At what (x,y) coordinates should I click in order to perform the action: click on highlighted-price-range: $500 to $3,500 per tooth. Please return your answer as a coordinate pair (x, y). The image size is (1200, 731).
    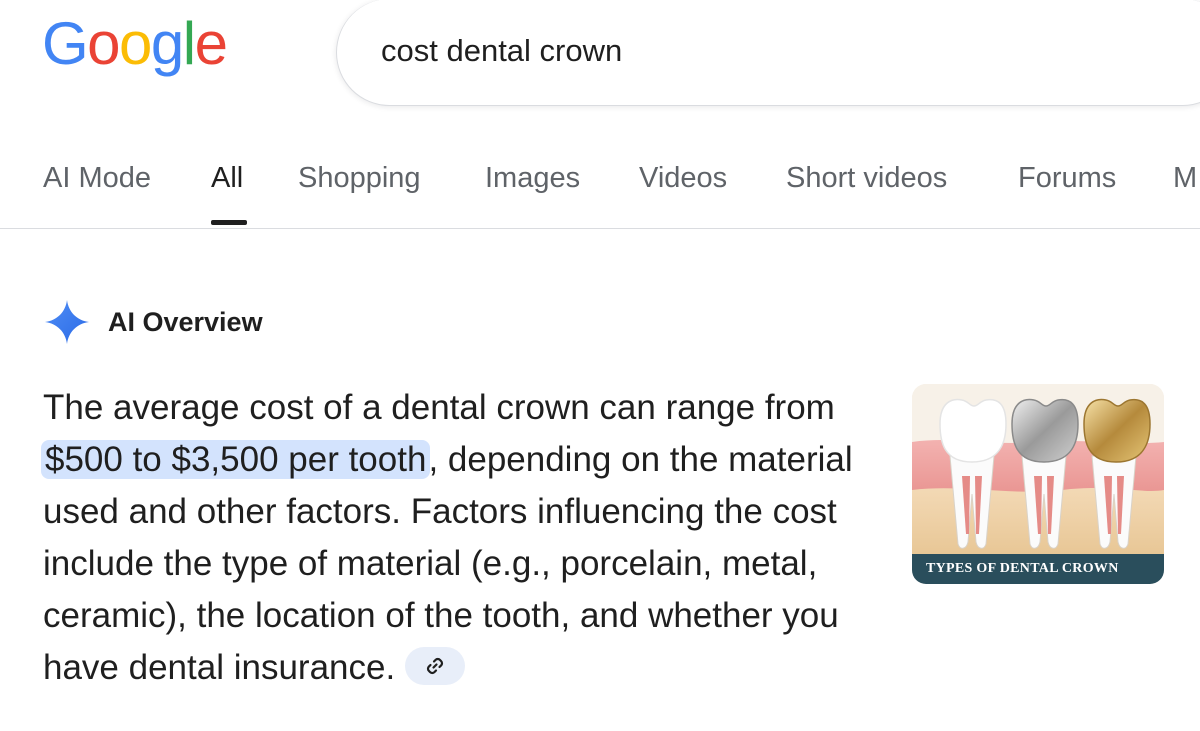
    Looking at the image, I should click on (236, 459).